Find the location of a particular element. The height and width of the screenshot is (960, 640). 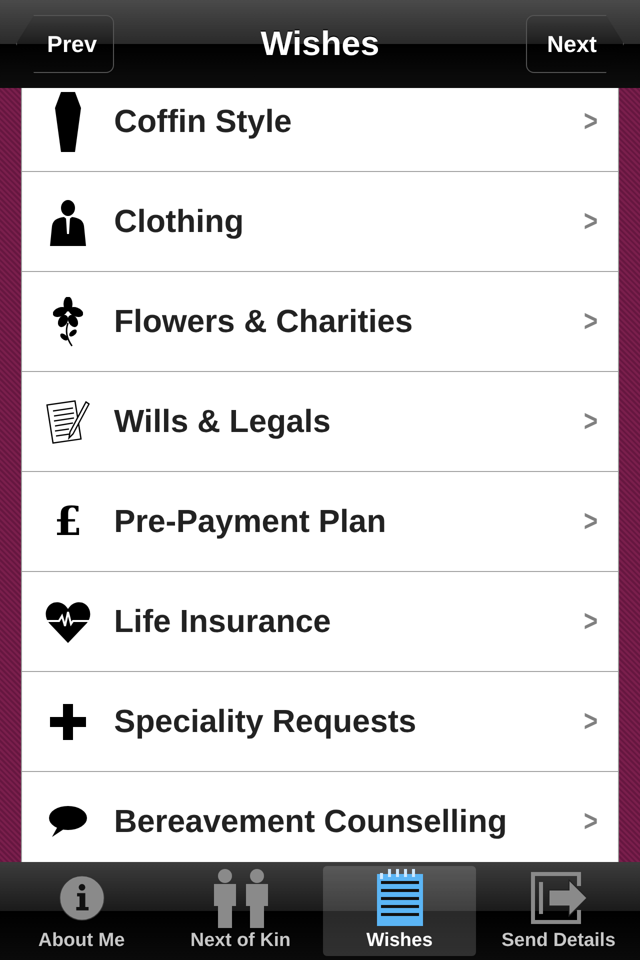

list-row: Coffin Style > is located at coordinates (320, 130).